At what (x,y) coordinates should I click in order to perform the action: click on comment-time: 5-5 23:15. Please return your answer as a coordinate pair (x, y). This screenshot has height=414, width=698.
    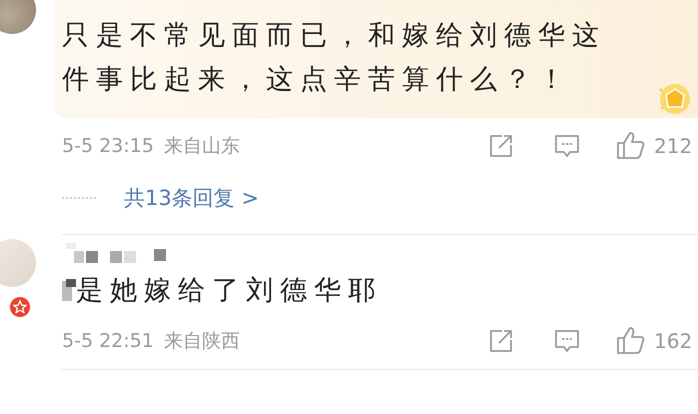
    Looking at the image, I should click on (108, 146).